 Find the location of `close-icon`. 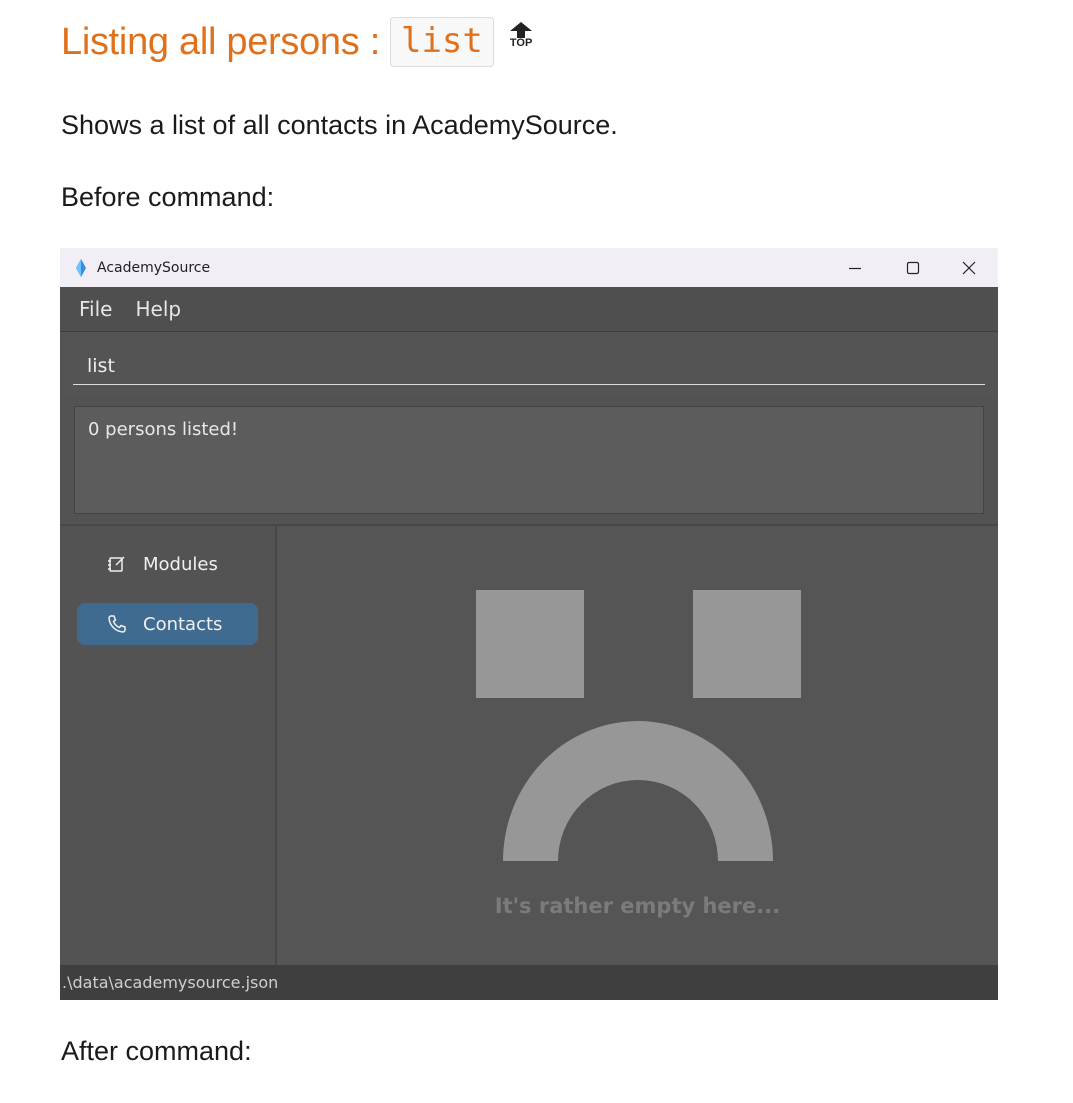

close-icon is located at coordinates (969, 267).